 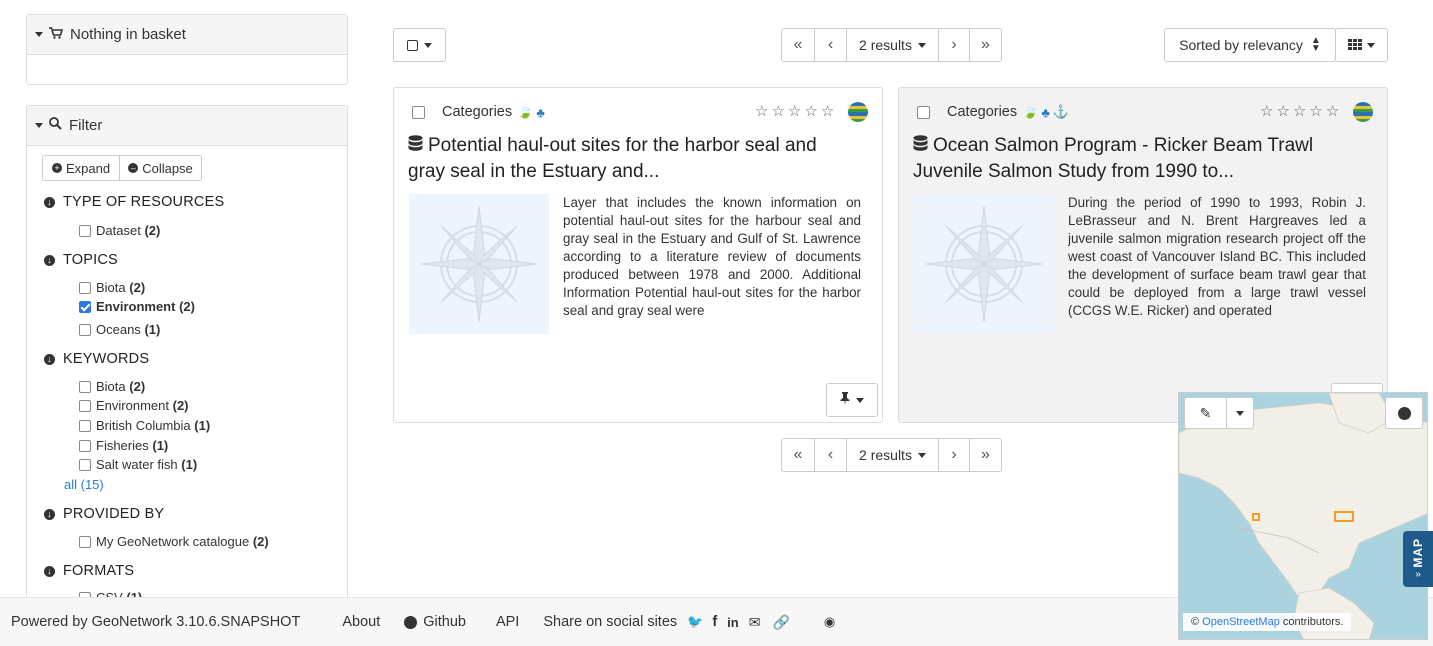 What do you see at coordinates (123, 445) in the screenshot?
I see `facet-item: Fisheries (1)` at bounding box center [123, 445].